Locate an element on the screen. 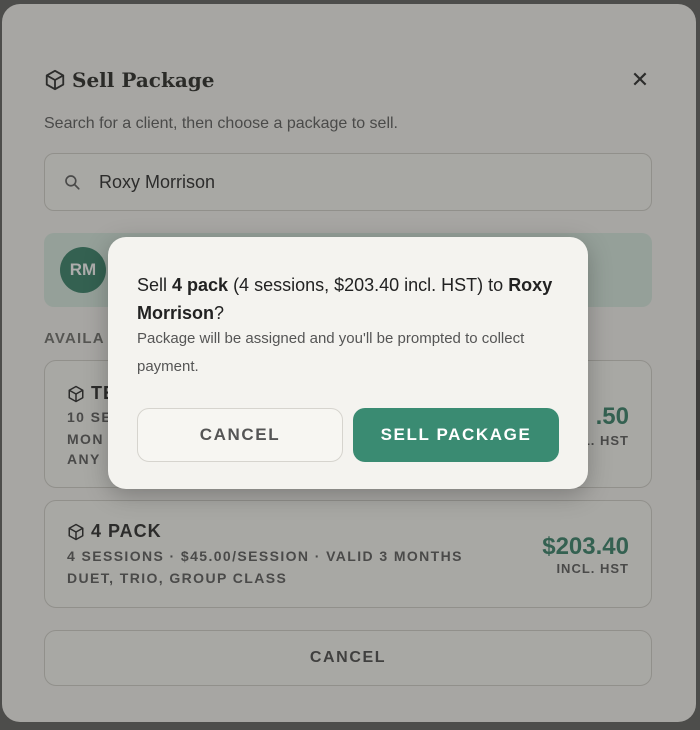 The width and height of the screenshot is (700, 730). confirm-package-name: 4 pack is located at coordinates (200, 285).